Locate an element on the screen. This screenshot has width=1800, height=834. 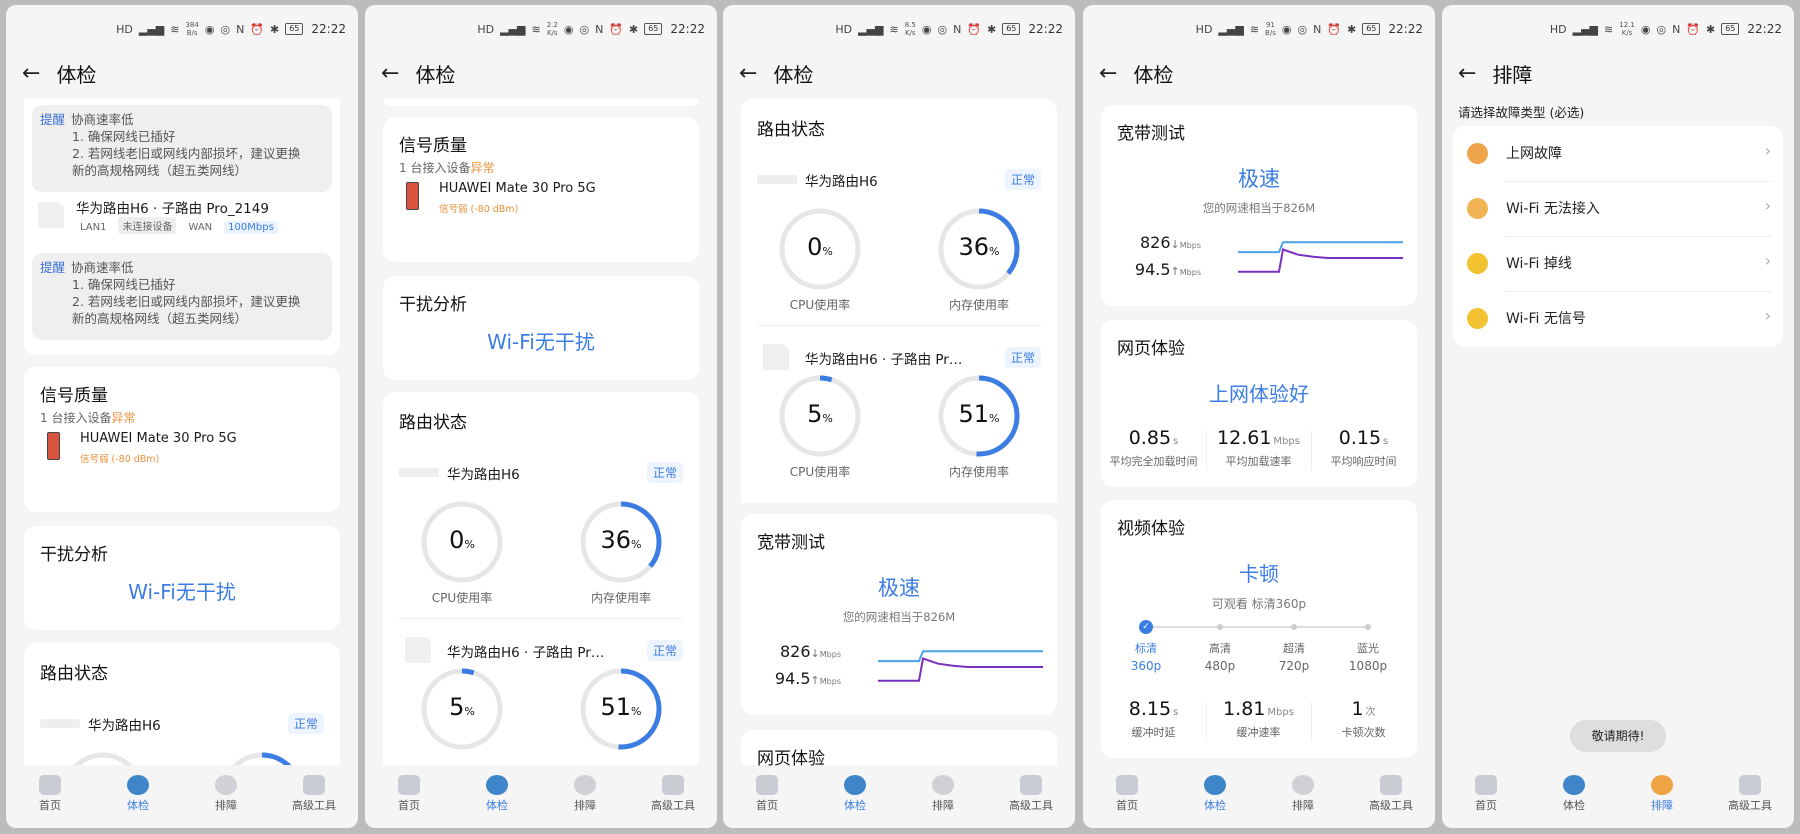
upload-value: 94.5 is located at coordinates (792, 678).